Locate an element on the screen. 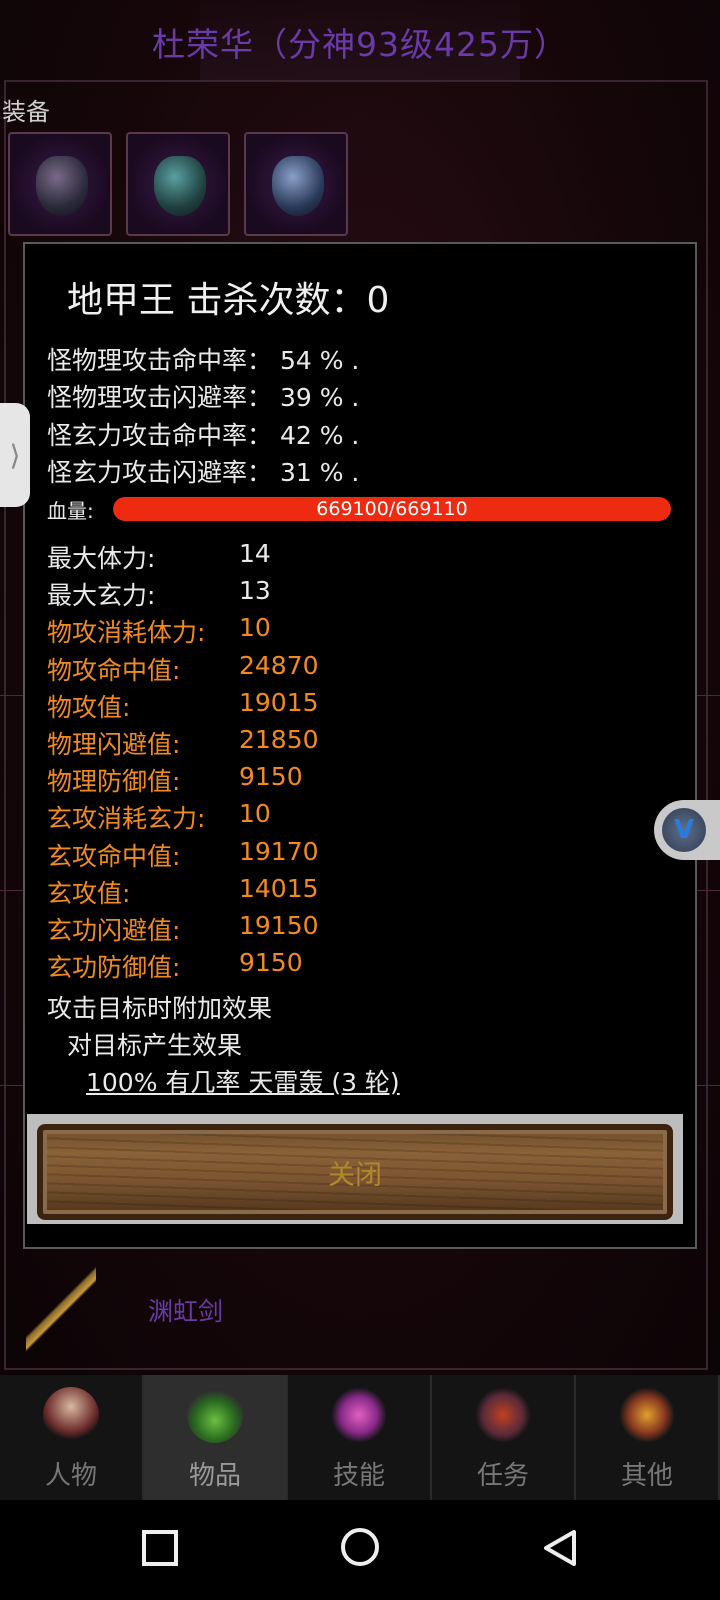 This screenshot has height=1600, width=720. effect-subheading: 对目标产生效果 is located at coordinates (155, 1045).